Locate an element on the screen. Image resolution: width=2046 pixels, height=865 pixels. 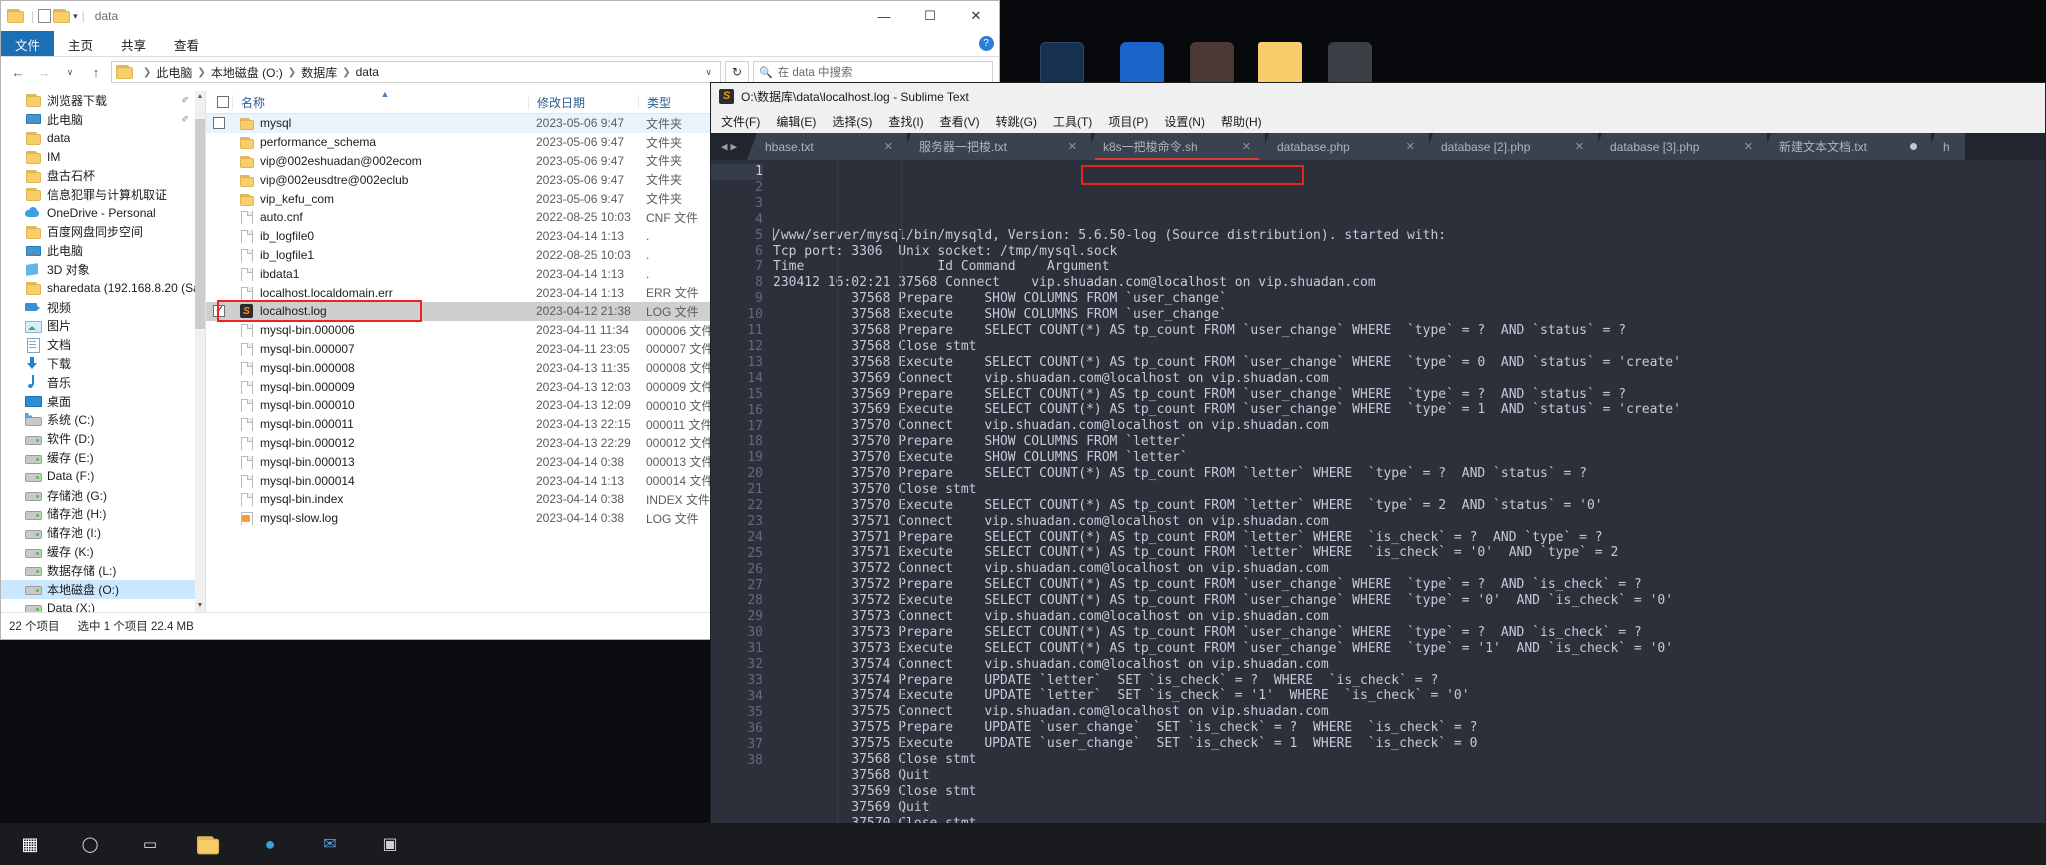
editor-tab-4: database [2].php ✕ is located at coordinates (1510, 146).